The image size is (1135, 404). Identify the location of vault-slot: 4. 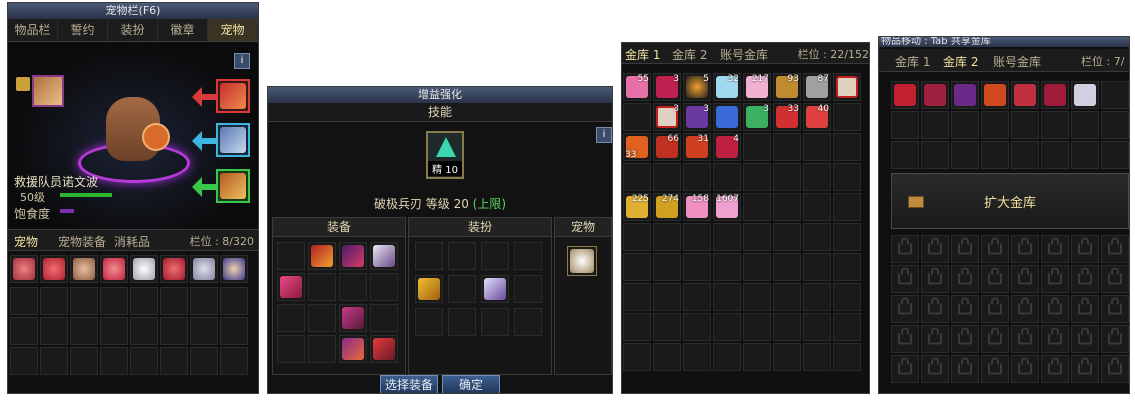
(727, 147).